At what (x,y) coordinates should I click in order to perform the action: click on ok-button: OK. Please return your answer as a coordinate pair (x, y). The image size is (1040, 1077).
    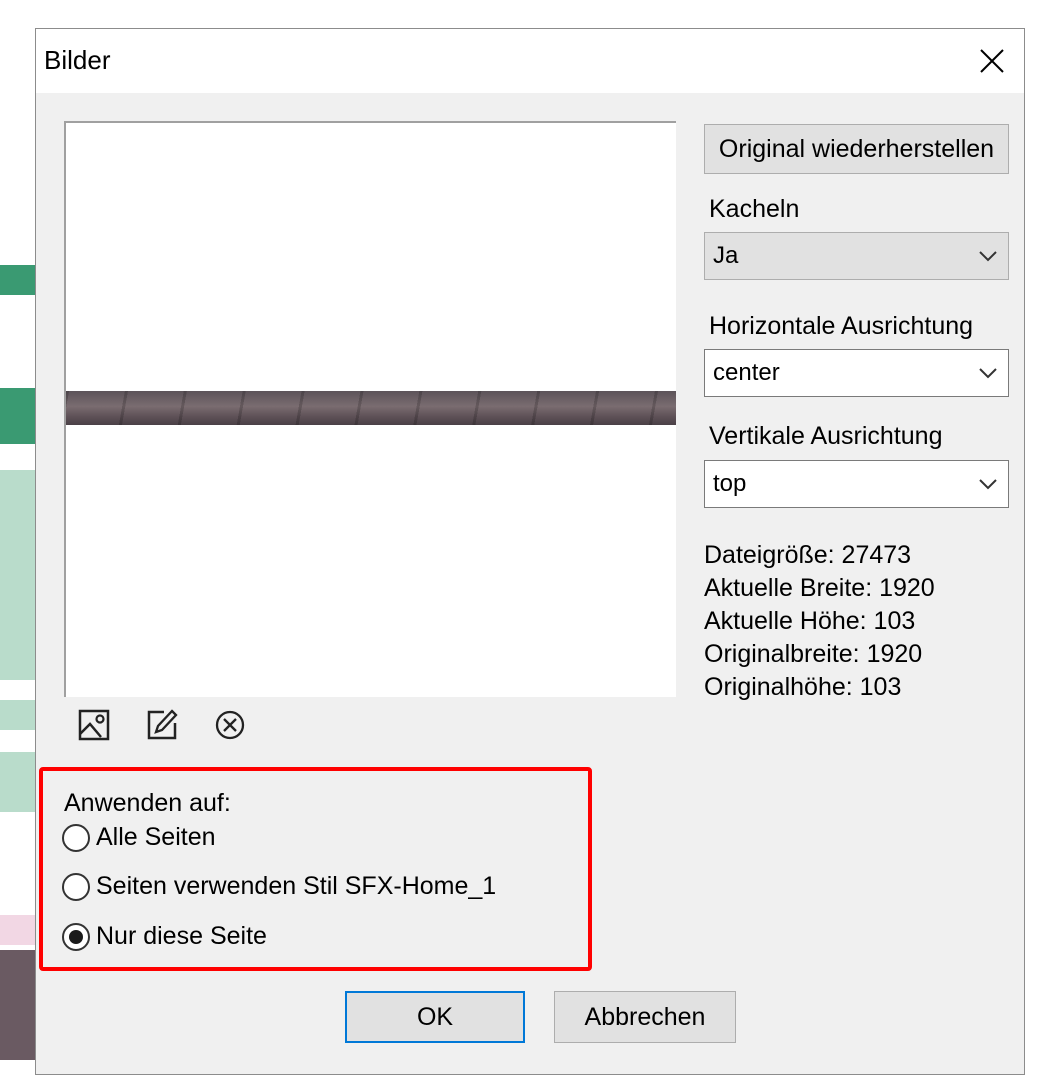
    Looking at the image, I should click on (435, 1017).